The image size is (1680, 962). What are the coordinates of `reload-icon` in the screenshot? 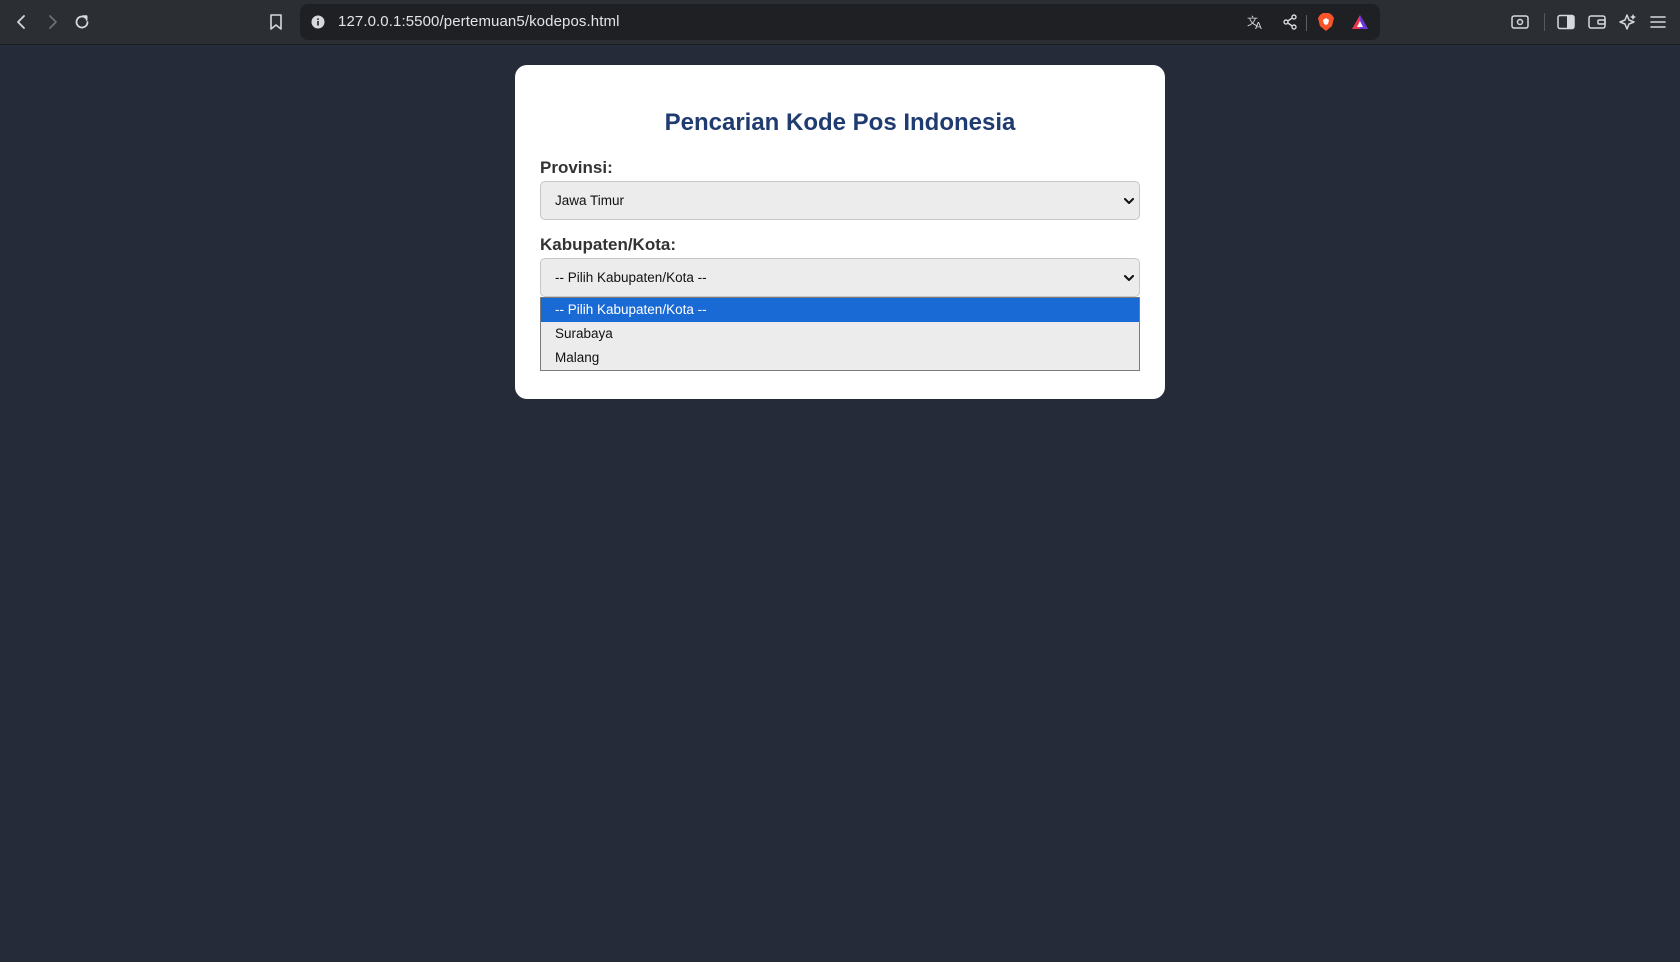 It's located at (82, 22).